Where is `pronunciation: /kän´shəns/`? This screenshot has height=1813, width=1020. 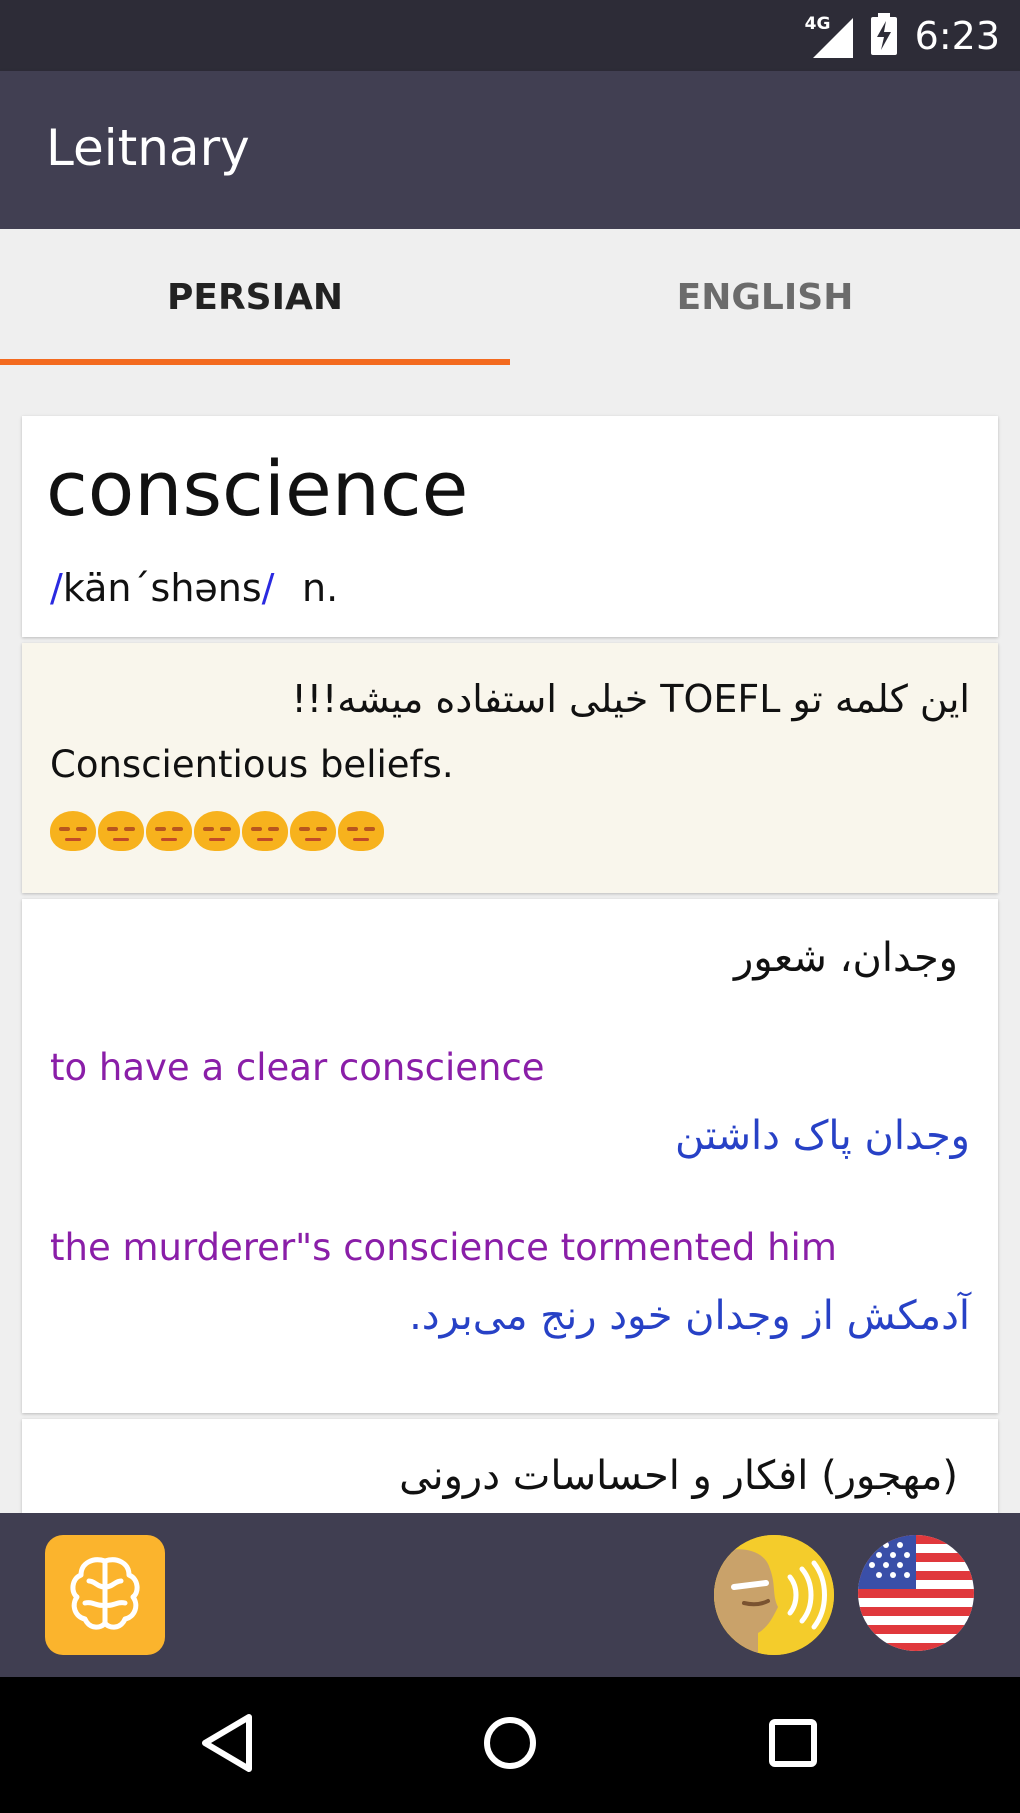
pronunciation: /kän´shəns/ is located at coordinates (162, 588).